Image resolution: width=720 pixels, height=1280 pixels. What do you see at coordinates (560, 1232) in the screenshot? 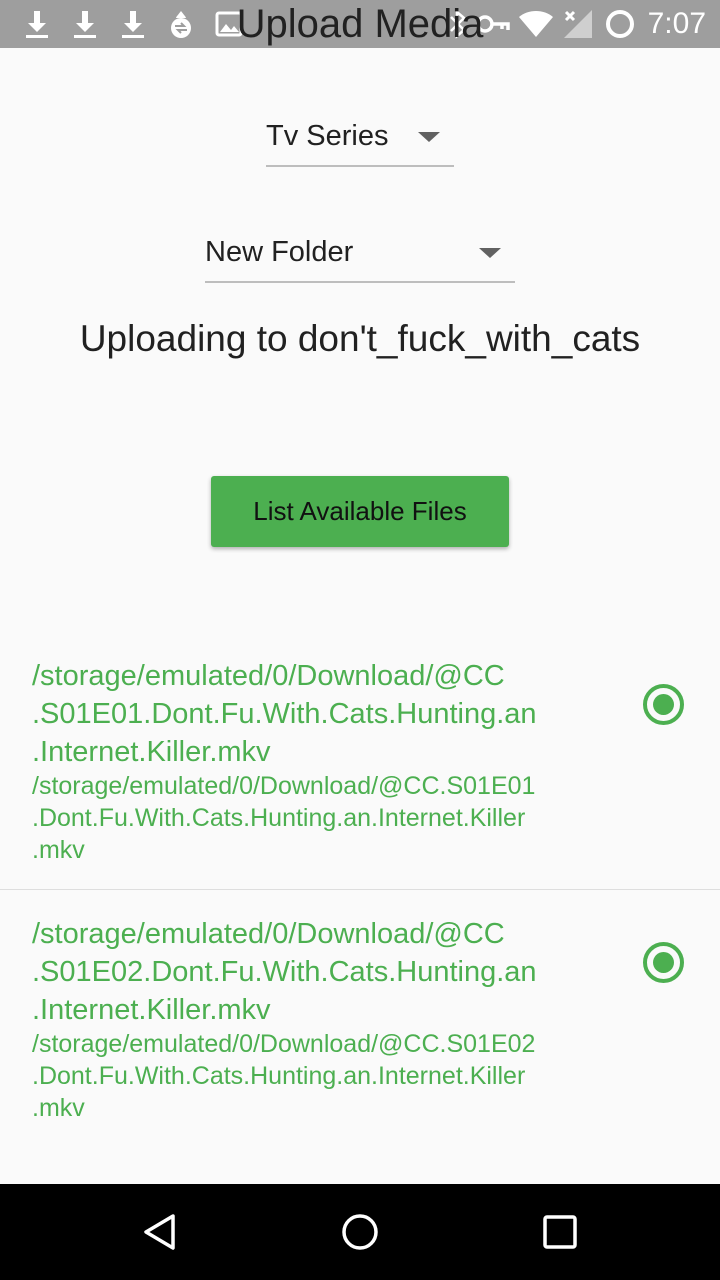
I see `recents-icon` at bounding box center [560, 1232].